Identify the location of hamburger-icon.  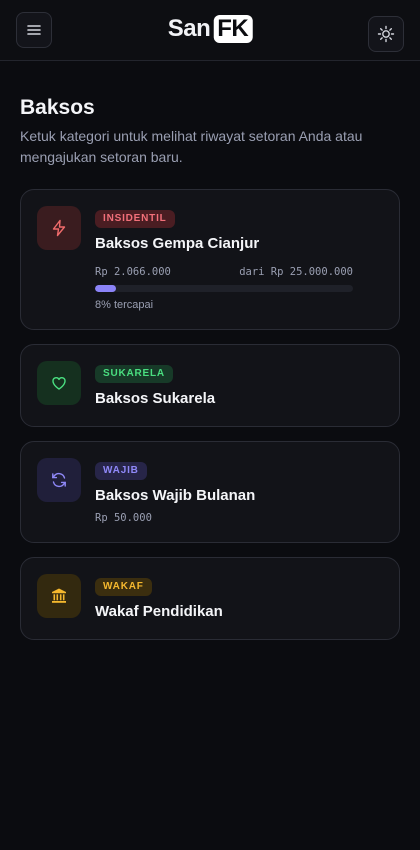
(34, 30).